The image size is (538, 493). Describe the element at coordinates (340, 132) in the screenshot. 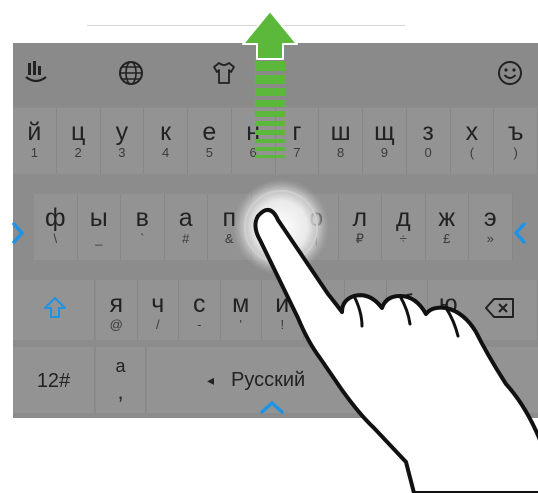

I see `key-label: ш` at that location.